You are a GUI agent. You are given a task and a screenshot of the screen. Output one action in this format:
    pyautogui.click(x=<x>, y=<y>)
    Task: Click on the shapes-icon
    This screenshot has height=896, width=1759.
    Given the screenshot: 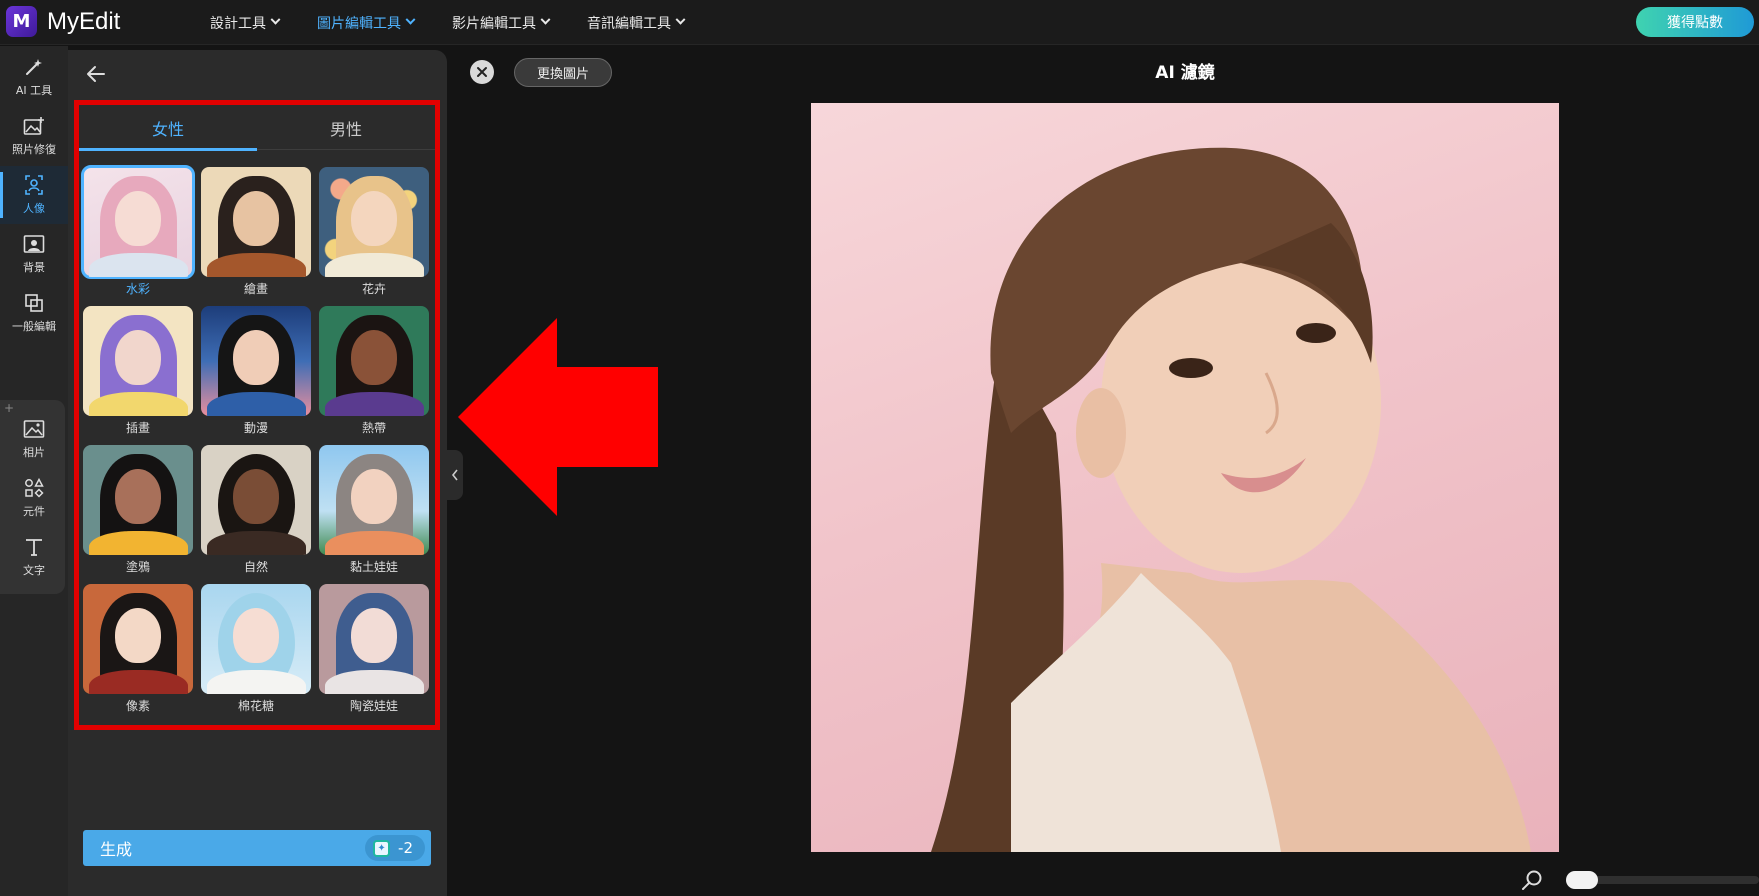 What is the action you would take?
    pyautogui.click(x=34, y=488)
    